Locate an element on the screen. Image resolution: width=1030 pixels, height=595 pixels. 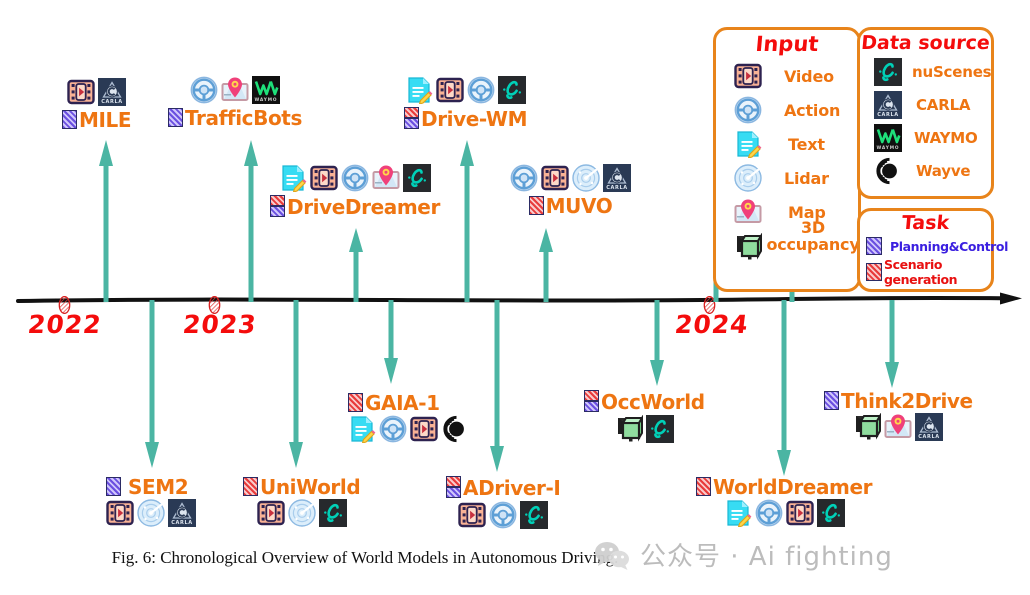
connector-arrow-trafficbots is located at coordinates (251, 223).